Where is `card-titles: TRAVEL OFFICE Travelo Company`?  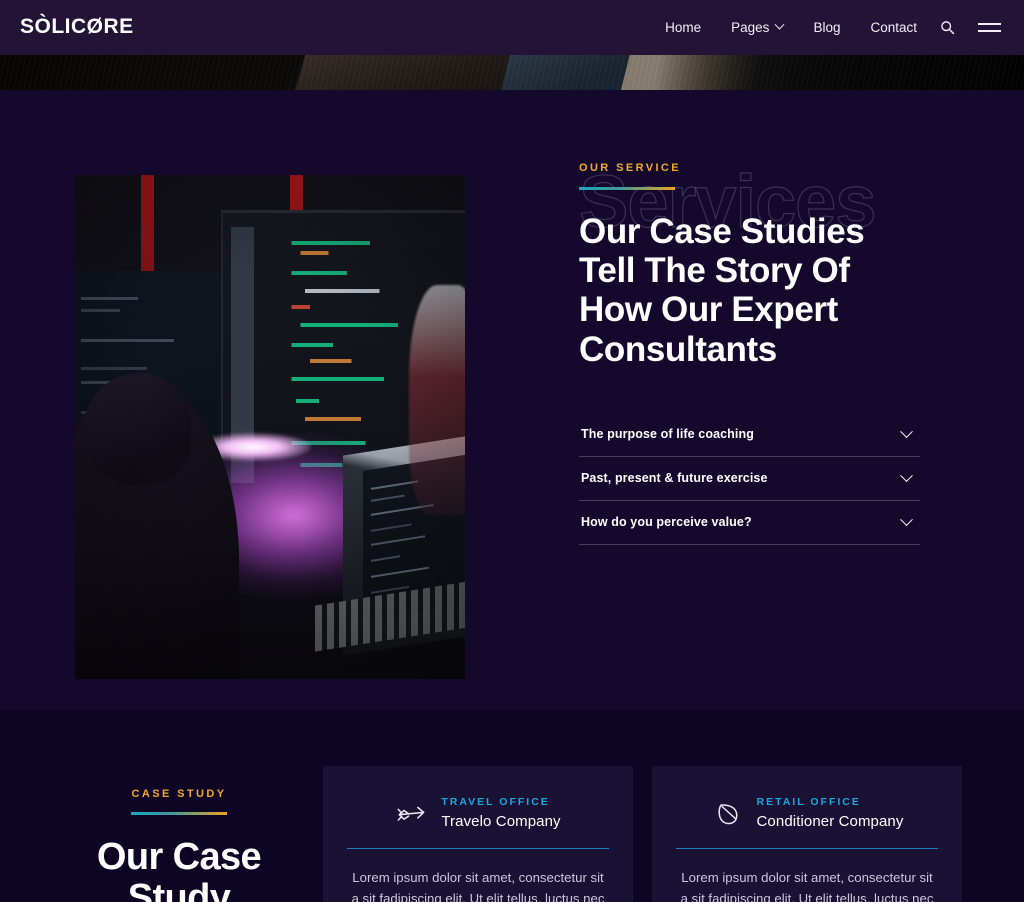
card-titles: TRAVEL OFFICE Travelo Company is located at coordinates (500, 813).